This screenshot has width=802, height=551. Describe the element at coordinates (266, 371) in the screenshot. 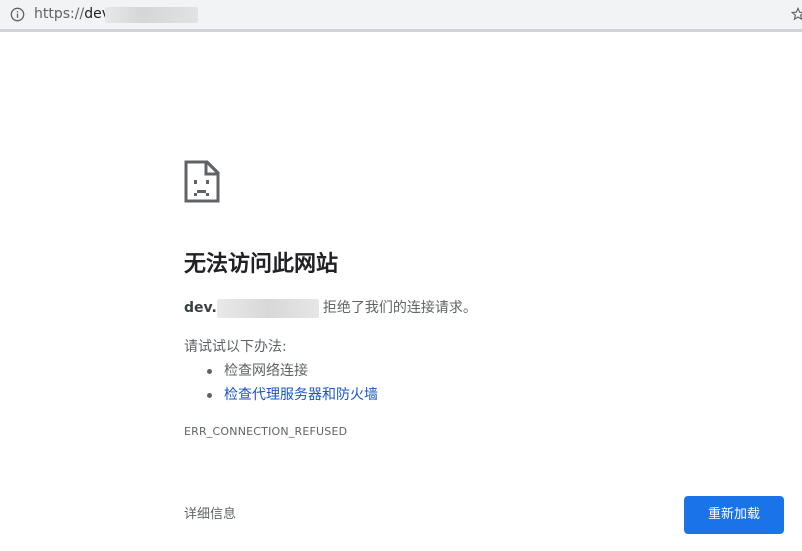

I see `suggestion-label: 检查网络连接` at that location.